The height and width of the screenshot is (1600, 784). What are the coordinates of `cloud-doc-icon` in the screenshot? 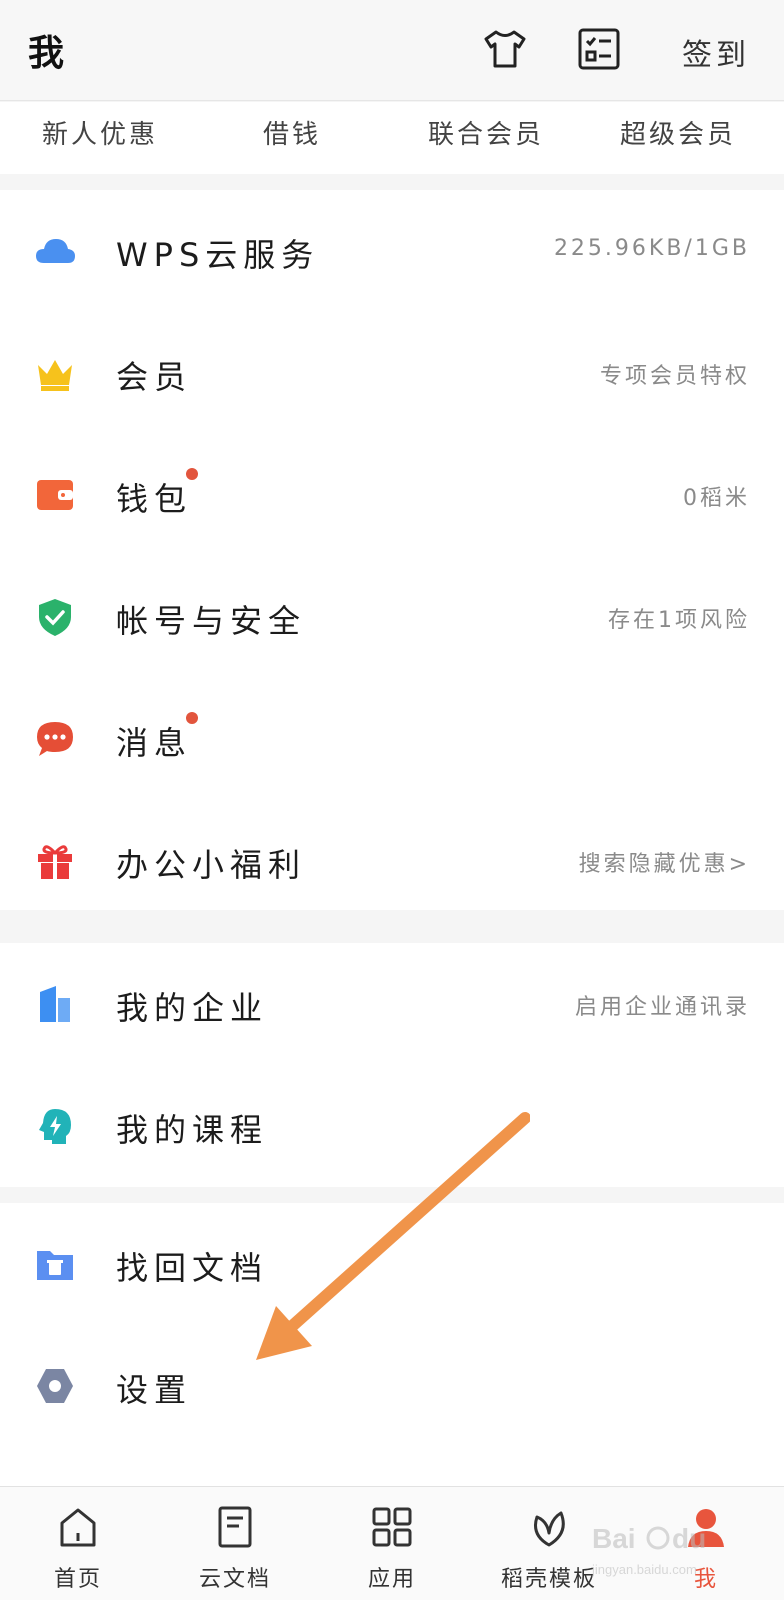 It's located at (235, 1527).